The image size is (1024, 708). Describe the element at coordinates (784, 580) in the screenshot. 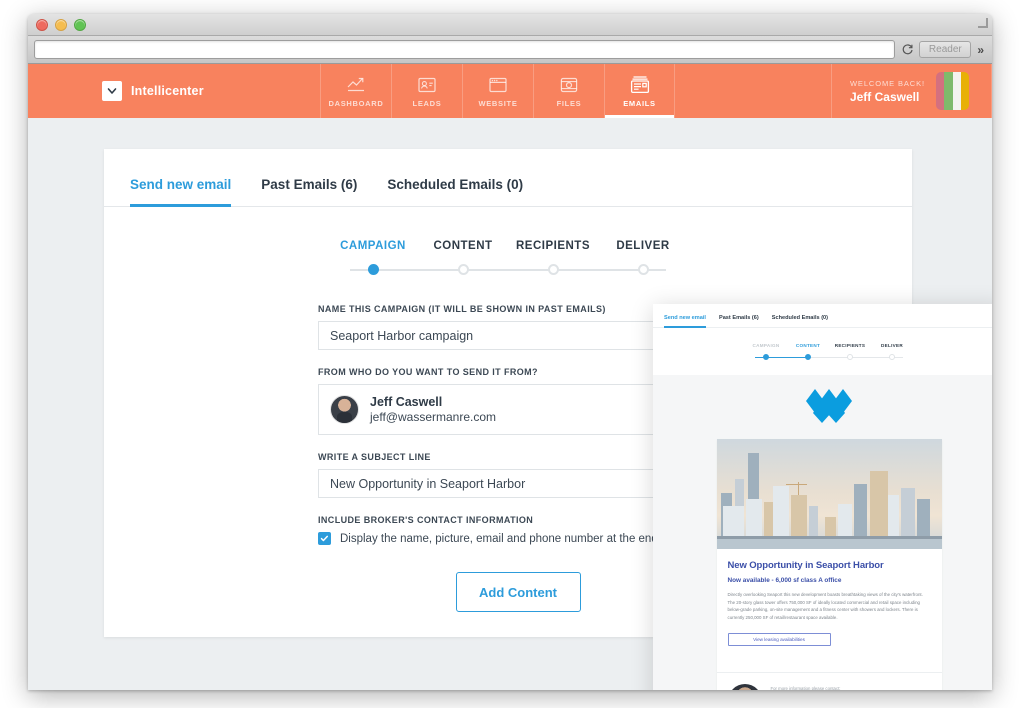

I see `email-subtitle: Now available - 6,000 sf class A office` at that location.